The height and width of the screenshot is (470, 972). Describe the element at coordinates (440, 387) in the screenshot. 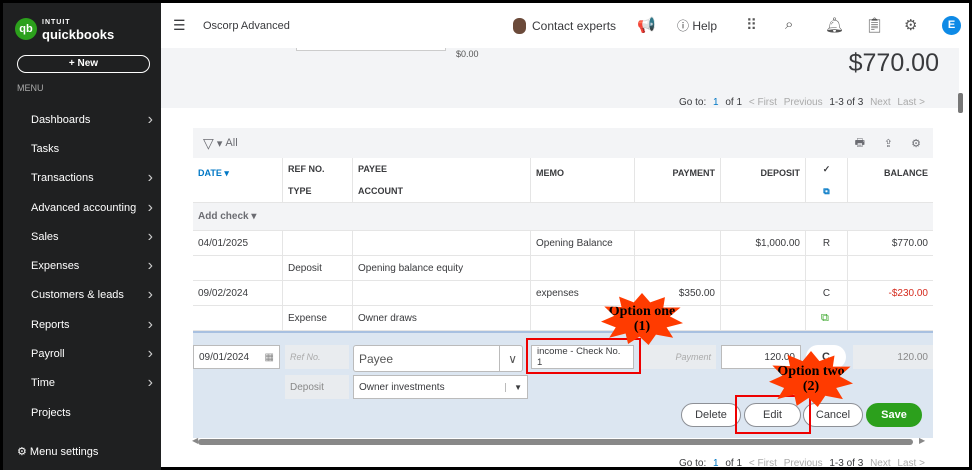

I see `account-select: Owner investments ▼` at that location.